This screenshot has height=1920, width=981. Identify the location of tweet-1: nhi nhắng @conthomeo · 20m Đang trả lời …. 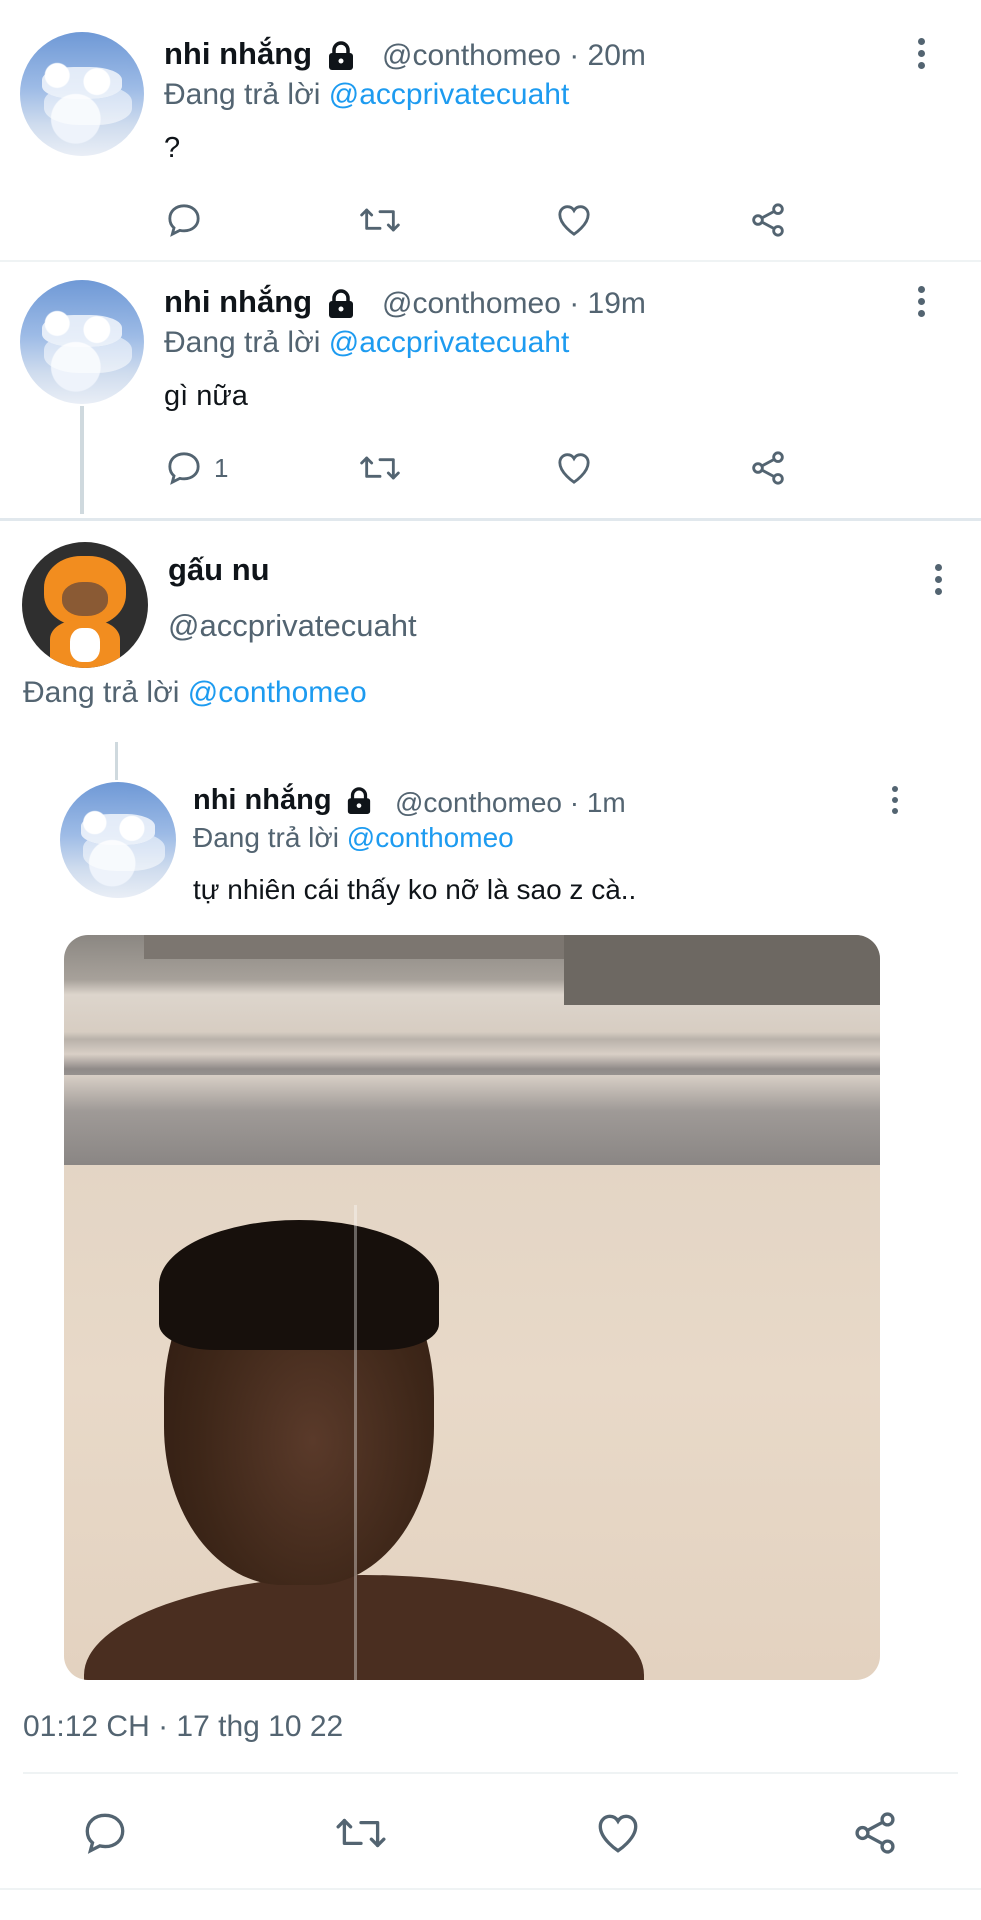
(490, 131).